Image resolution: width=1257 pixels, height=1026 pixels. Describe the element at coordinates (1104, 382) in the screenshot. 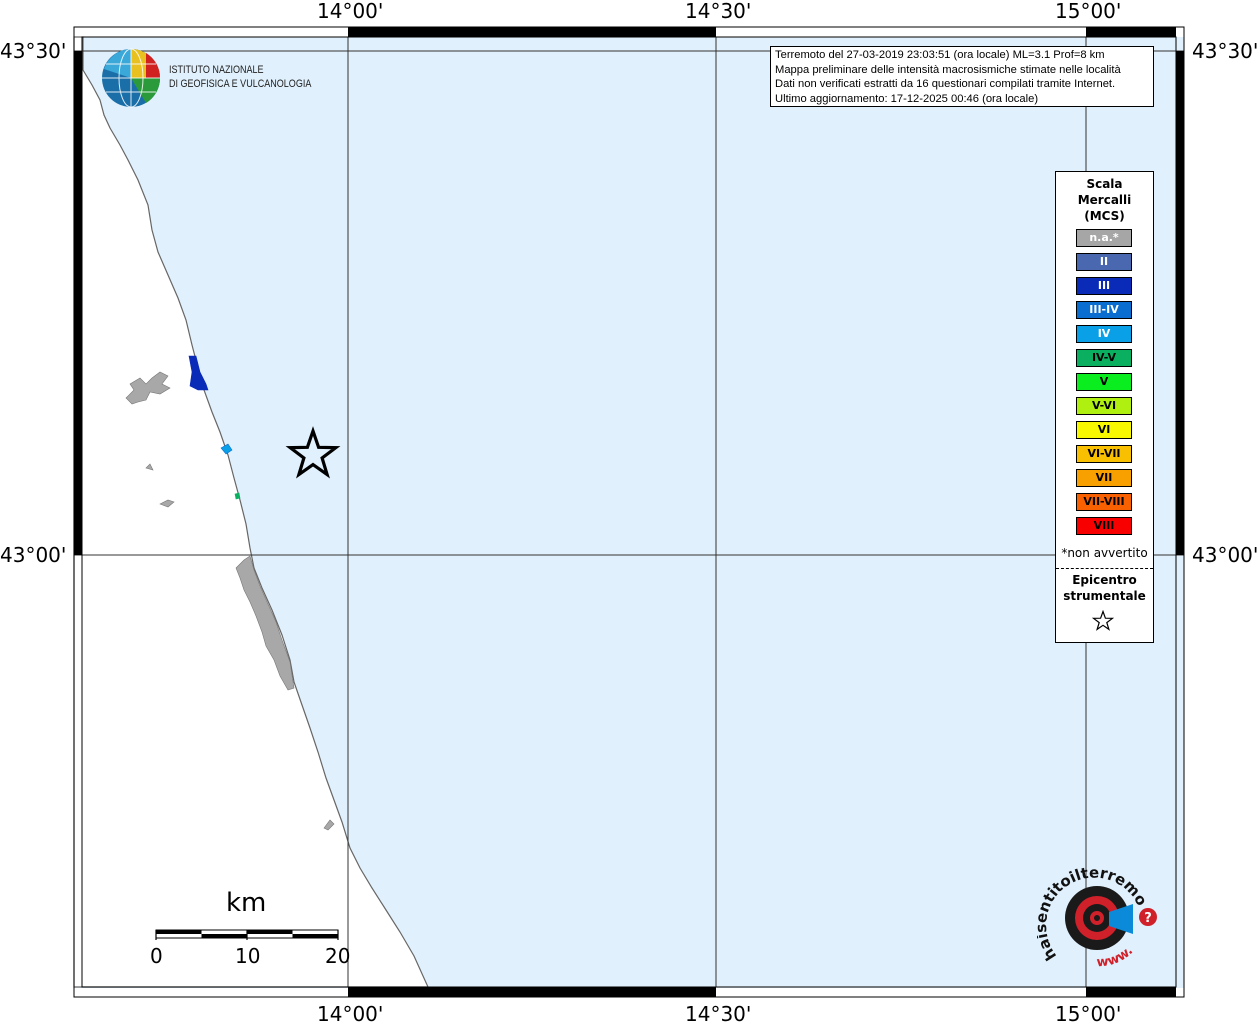

I see `legend-item: V` at that location.